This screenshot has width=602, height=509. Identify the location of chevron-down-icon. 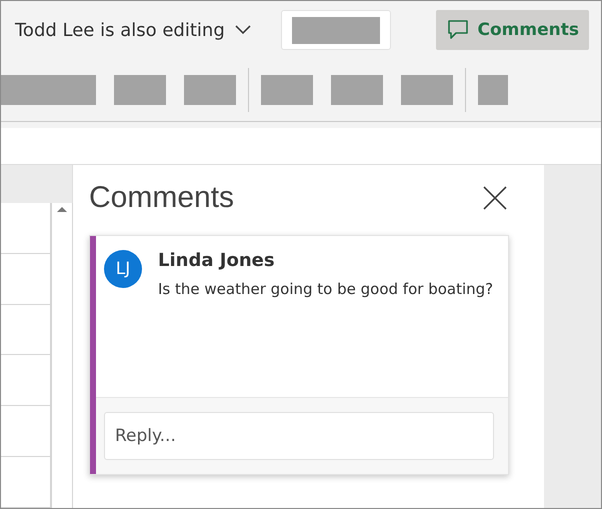
(242, 30).